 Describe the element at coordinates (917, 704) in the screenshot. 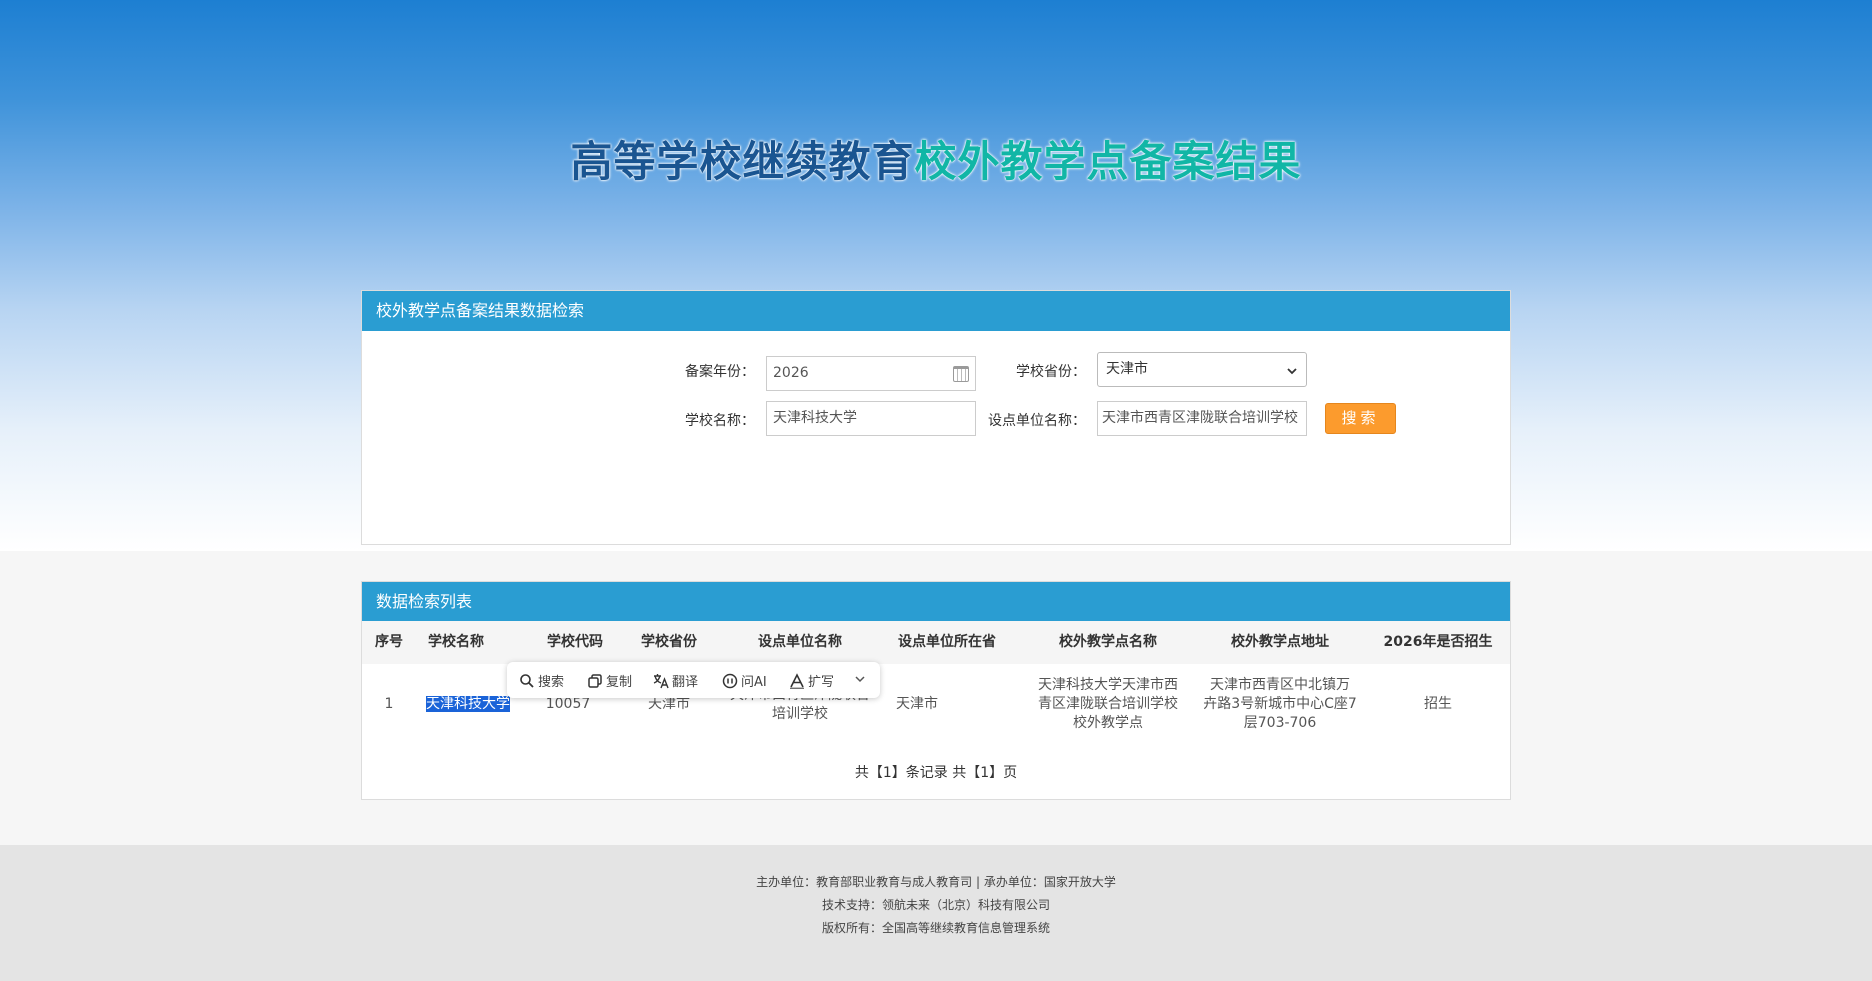

I see `row-unit-province: 天津市` at that location.